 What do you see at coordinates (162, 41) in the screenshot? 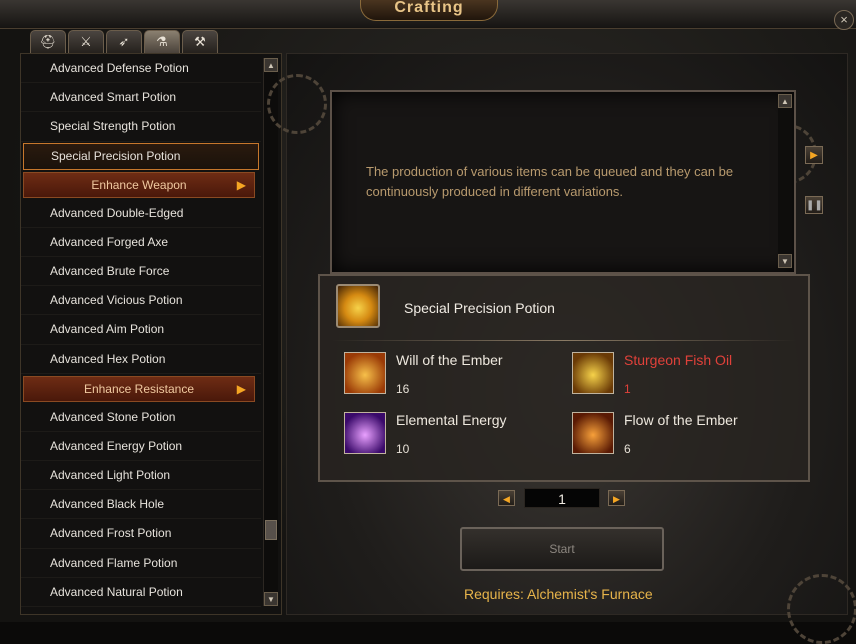
I see `potion-flask-icon: ⚗` at bounding box center [162, 41].